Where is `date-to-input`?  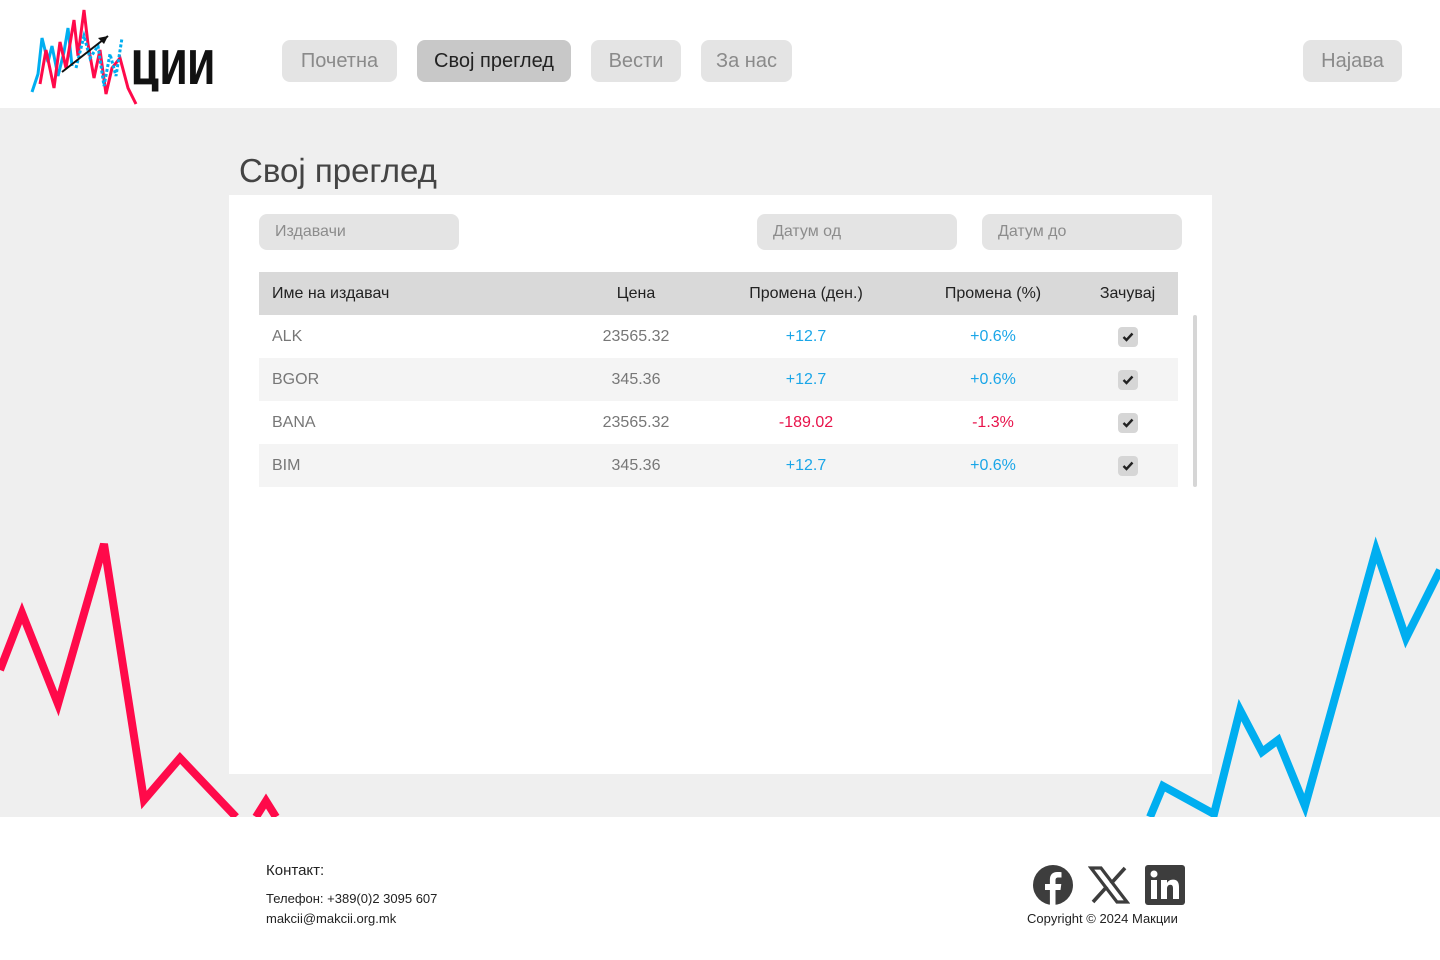
date-to-input is located at coordinates (1082, 232).